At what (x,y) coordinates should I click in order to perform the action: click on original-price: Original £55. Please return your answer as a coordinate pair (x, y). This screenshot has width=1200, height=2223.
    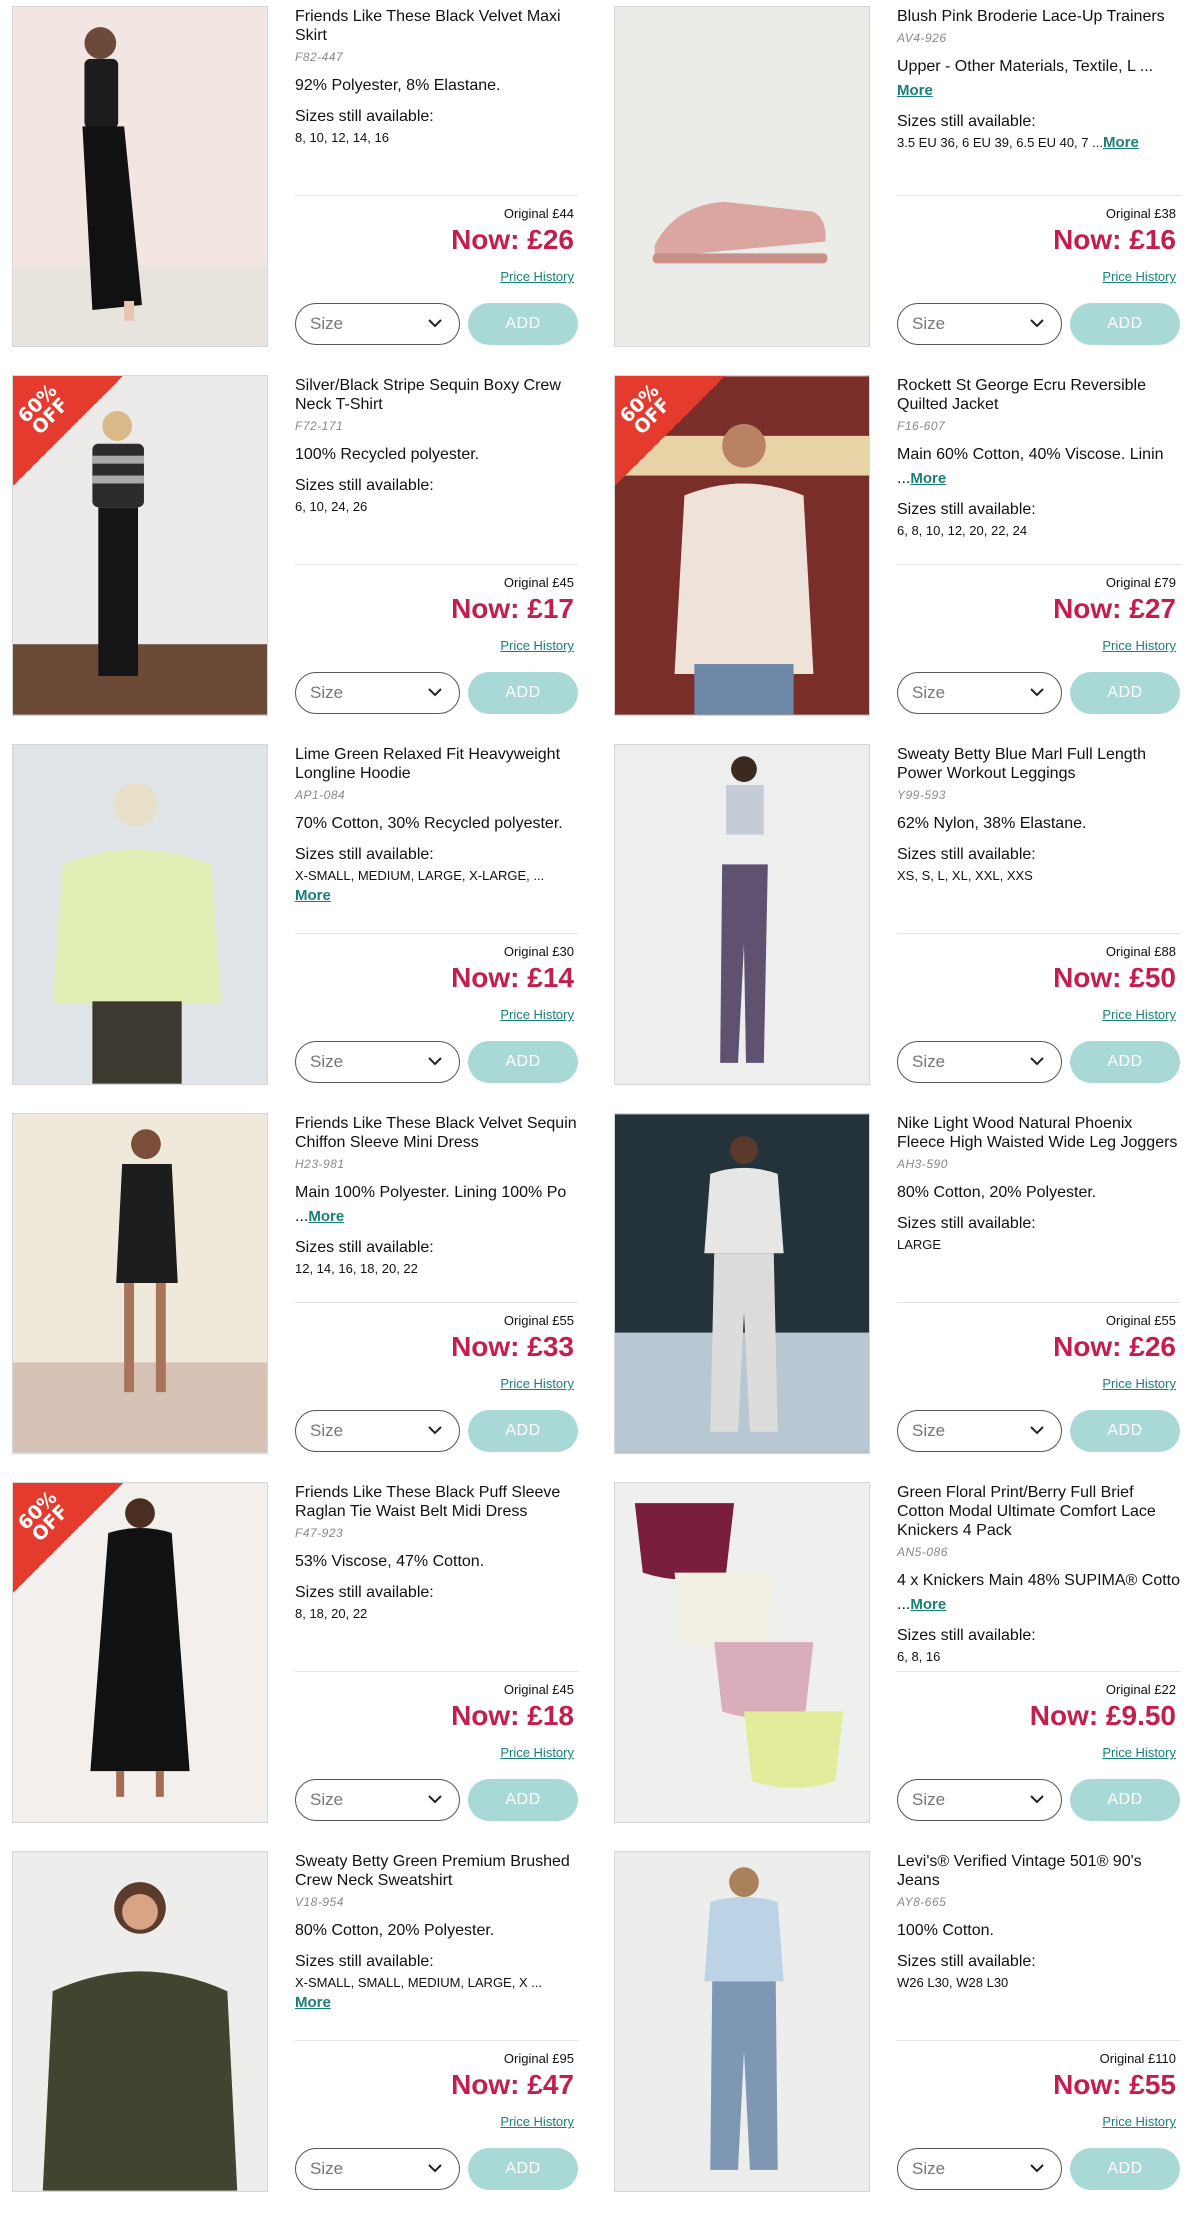
    Looking at the image, I should click on (538, 1320).